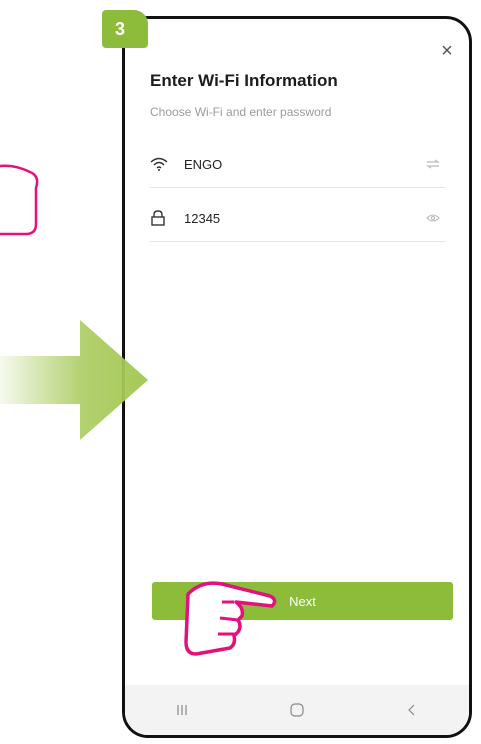 This screenshot has width=481, height=744. Describe the element at coordinates (182, 710) in the screenshot. I see `recent-apps-icon` at that location.